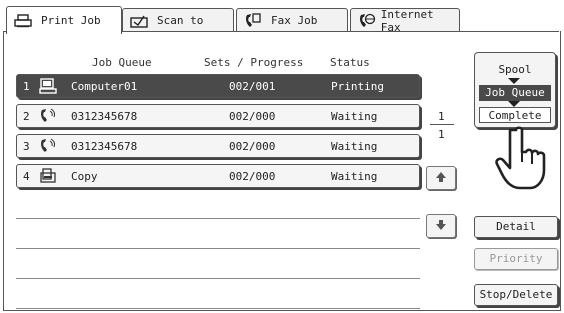  Describe the element at coordinates (516, 227) in the screenshot. I see `detail-button: Detail` at that location.